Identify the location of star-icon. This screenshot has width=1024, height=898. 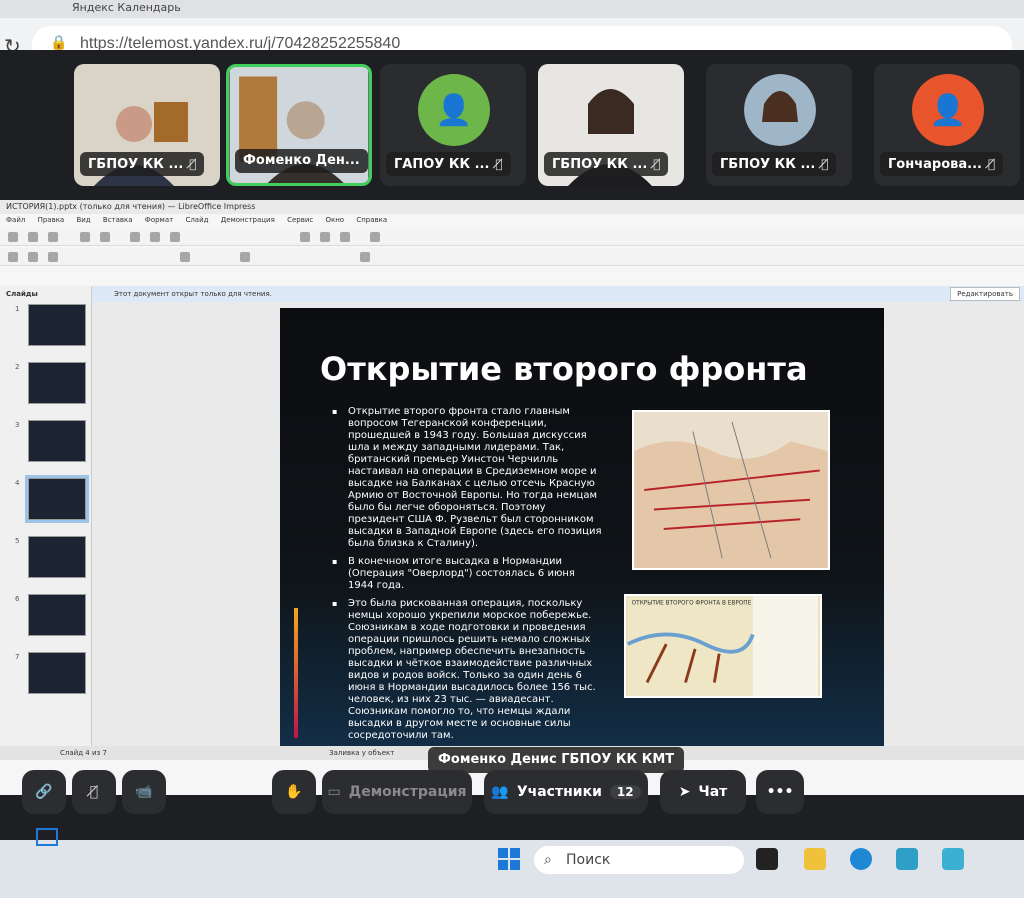
(365, 257).